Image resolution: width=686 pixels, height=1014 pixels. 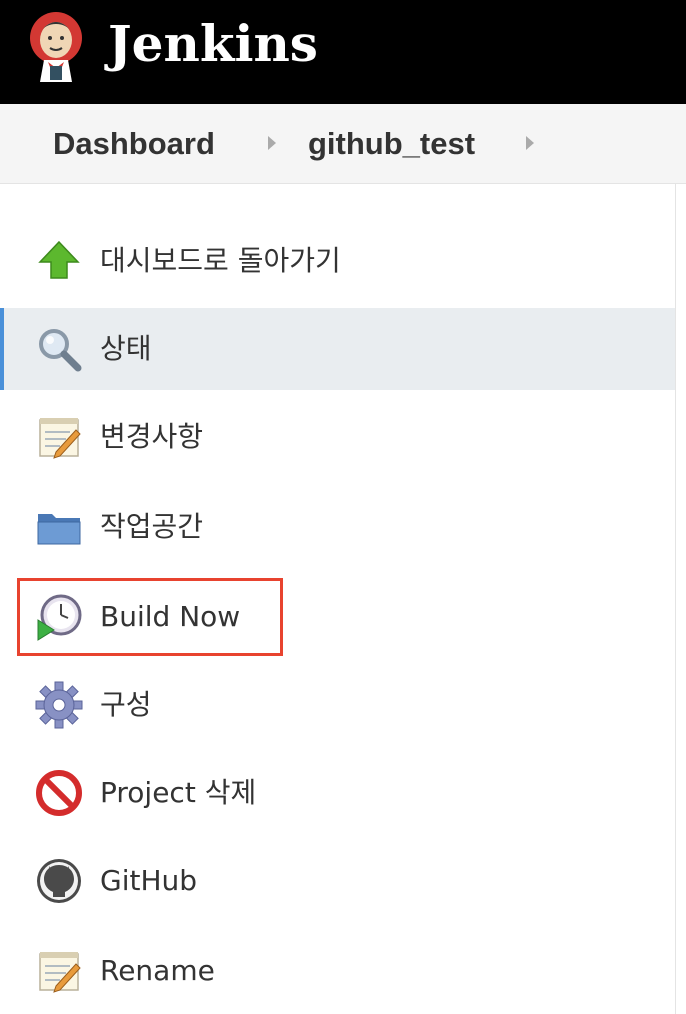 What do you see at coordinates (178, 792) in the screenshot?
I see `sidebar-item-label: Project 삭제` at bounding box center [178, 792].